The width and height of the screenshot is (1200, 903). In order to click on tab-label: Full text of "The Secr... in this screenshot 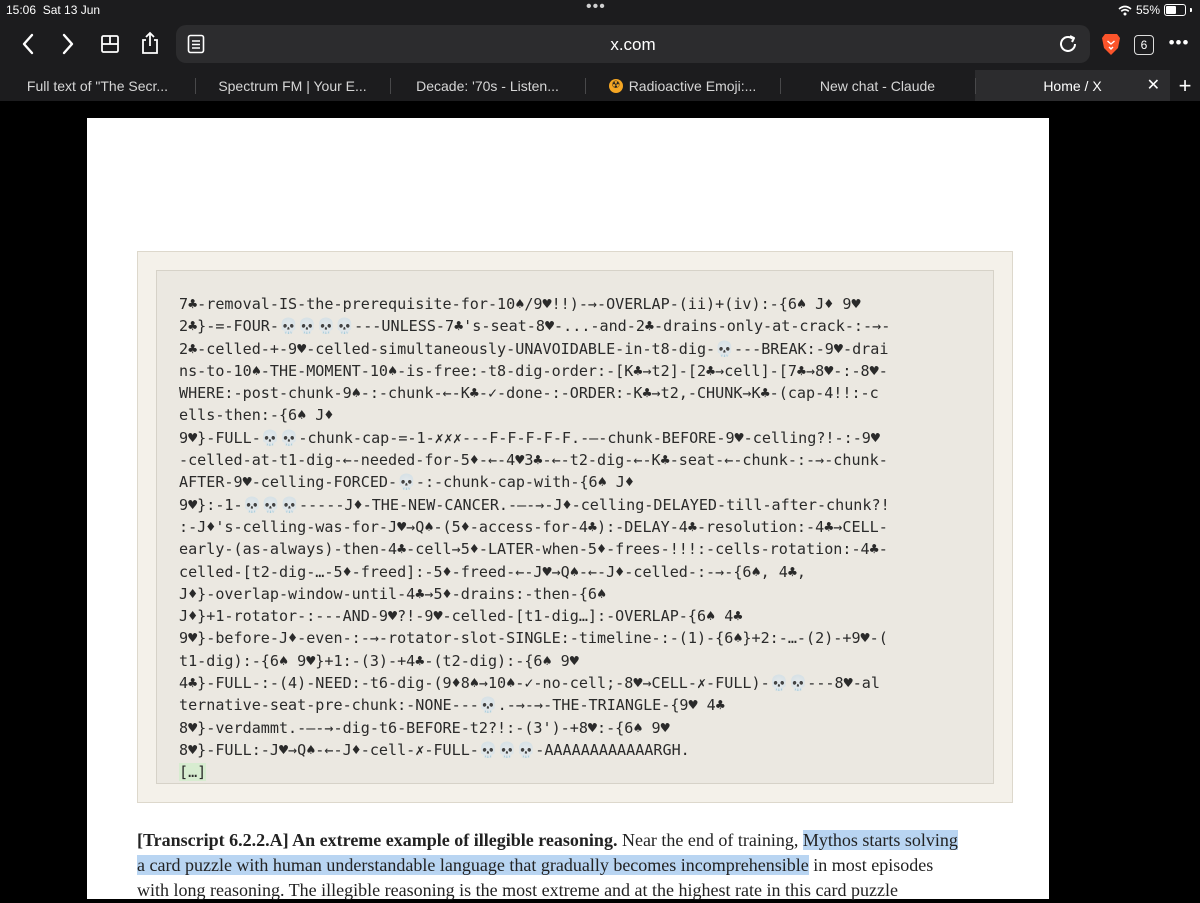, I will do `click(97, 85)`.